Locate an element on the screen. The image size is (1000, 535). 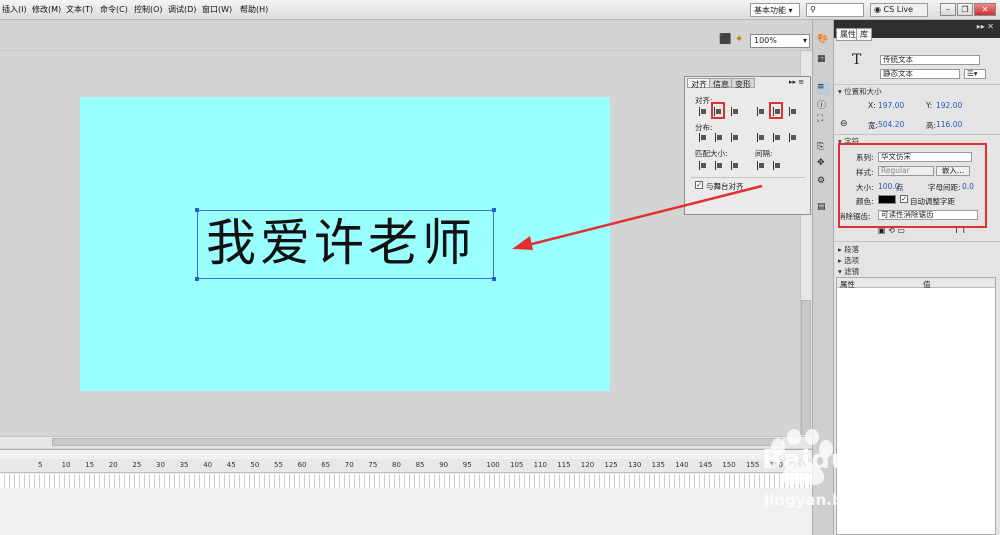
distribute-top-icon is located at coordinates (703, 137).